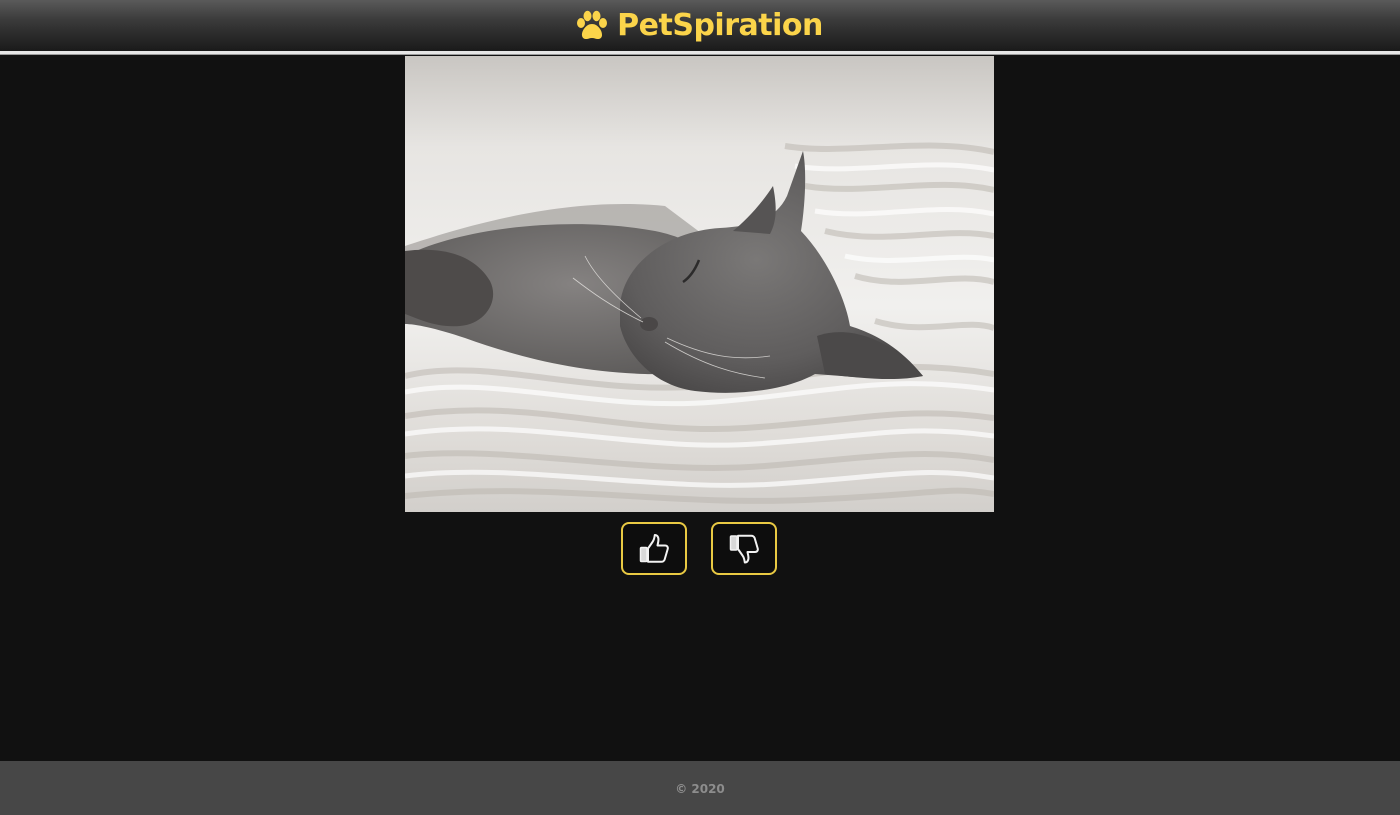 The image size is (1400, 815). Describe the element at coordinates (592, 24) in the screenshot. I see `paw-icon` at that location.